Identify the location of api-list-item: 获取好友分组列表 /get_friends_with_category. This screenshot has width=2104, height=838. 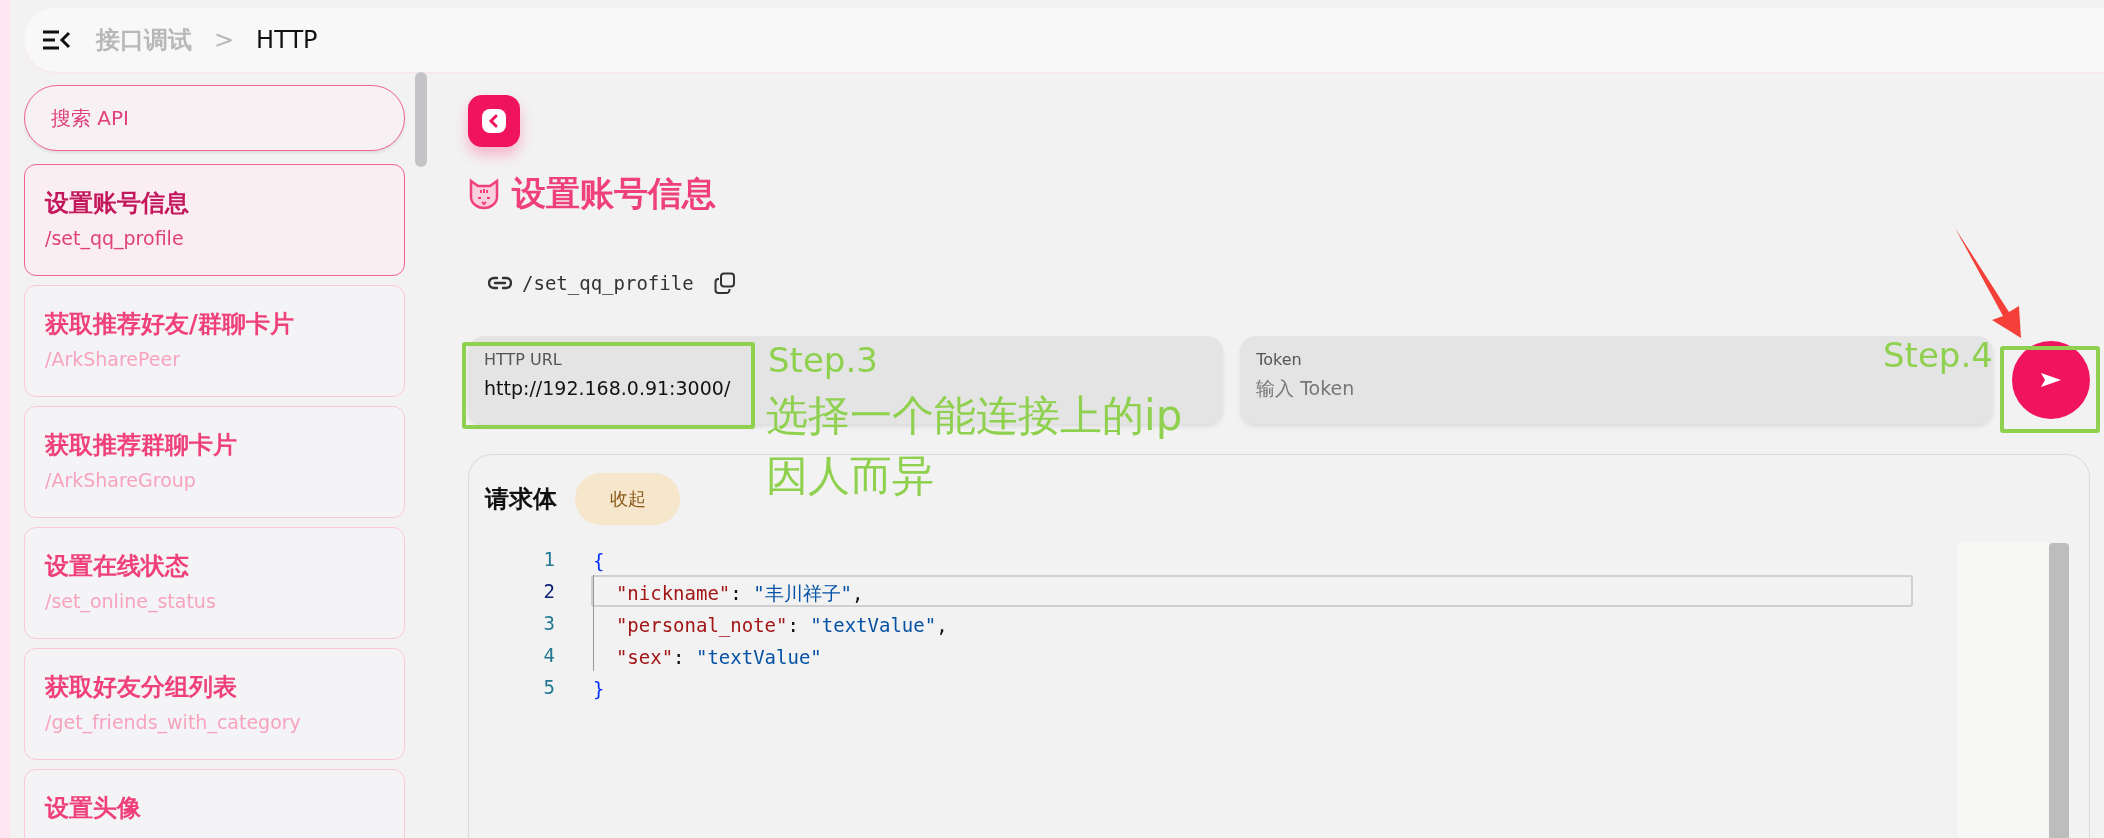
(214, 704).